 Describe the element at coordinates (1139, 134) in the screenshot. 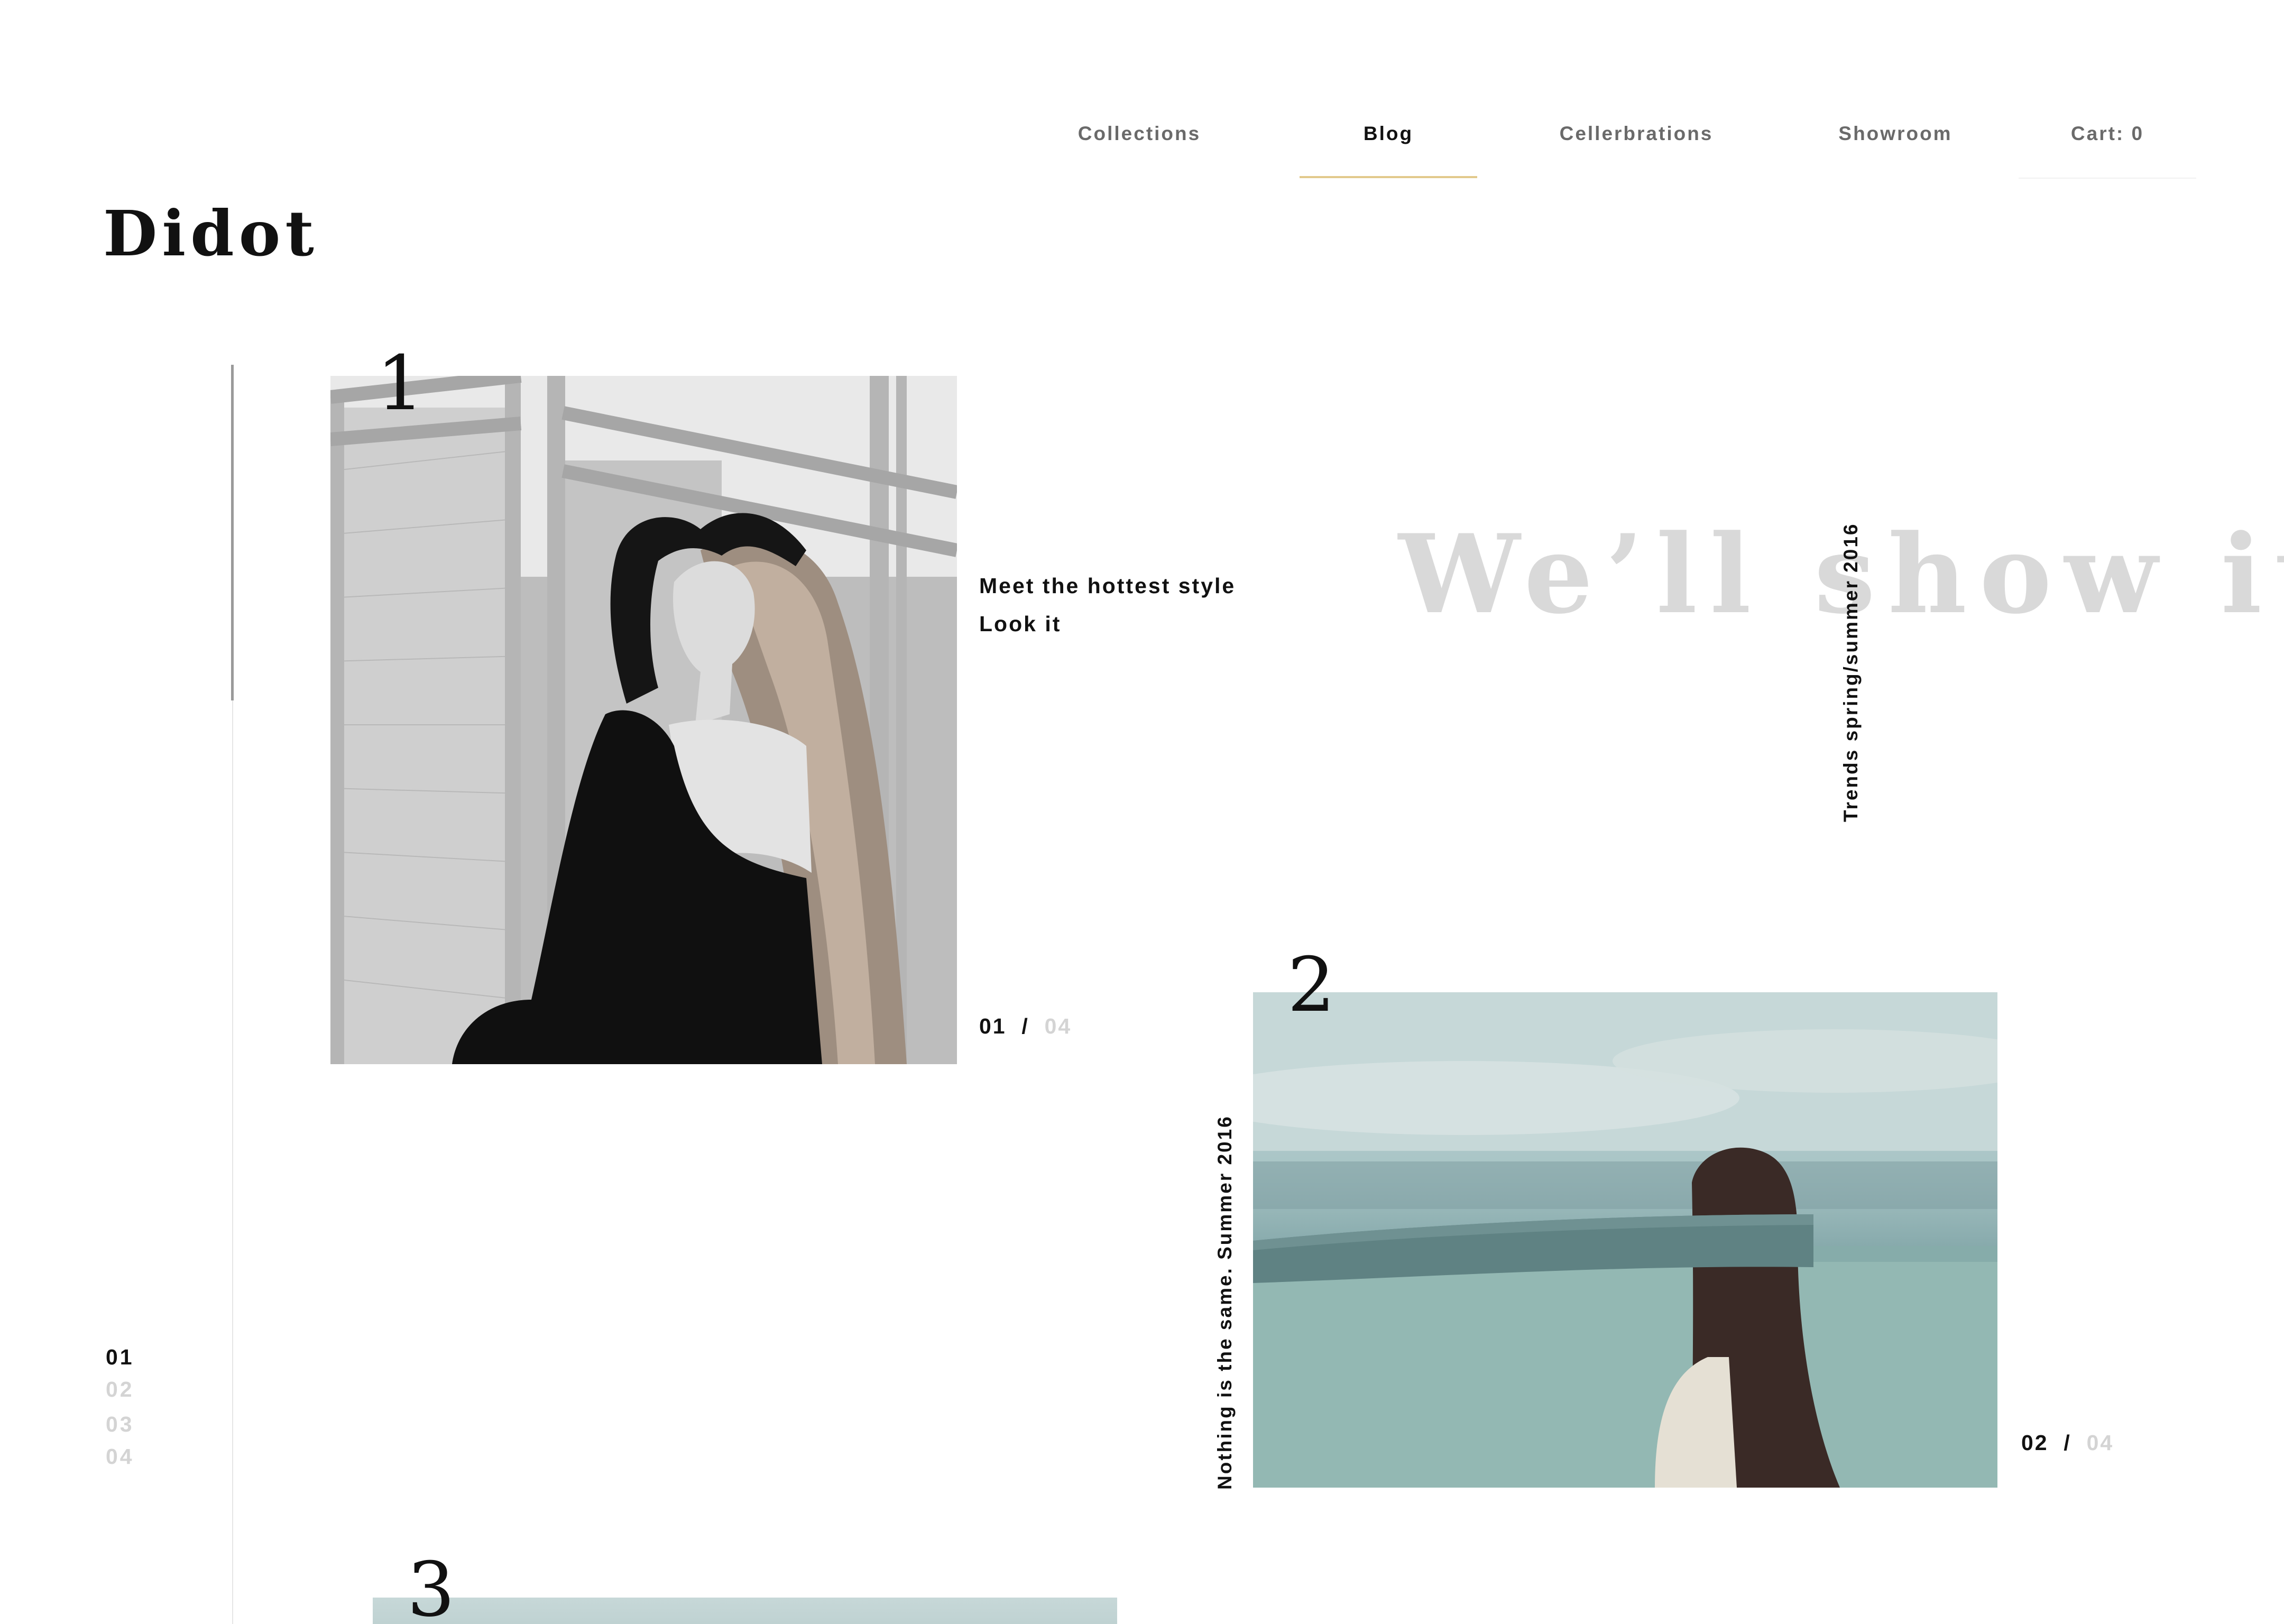

I see `nav-collections: Collections` at that location.